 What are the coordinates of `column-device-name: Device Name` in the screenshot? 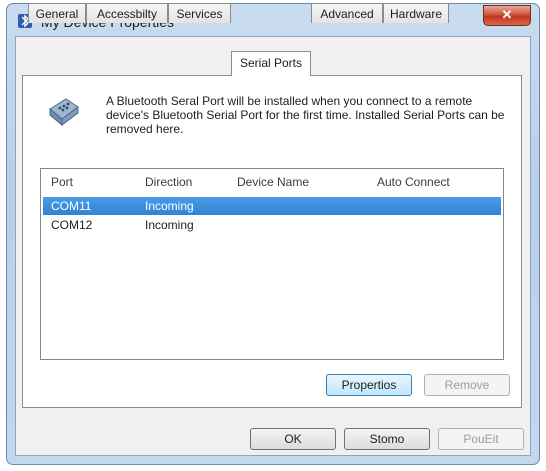 It's located at (273, 182).